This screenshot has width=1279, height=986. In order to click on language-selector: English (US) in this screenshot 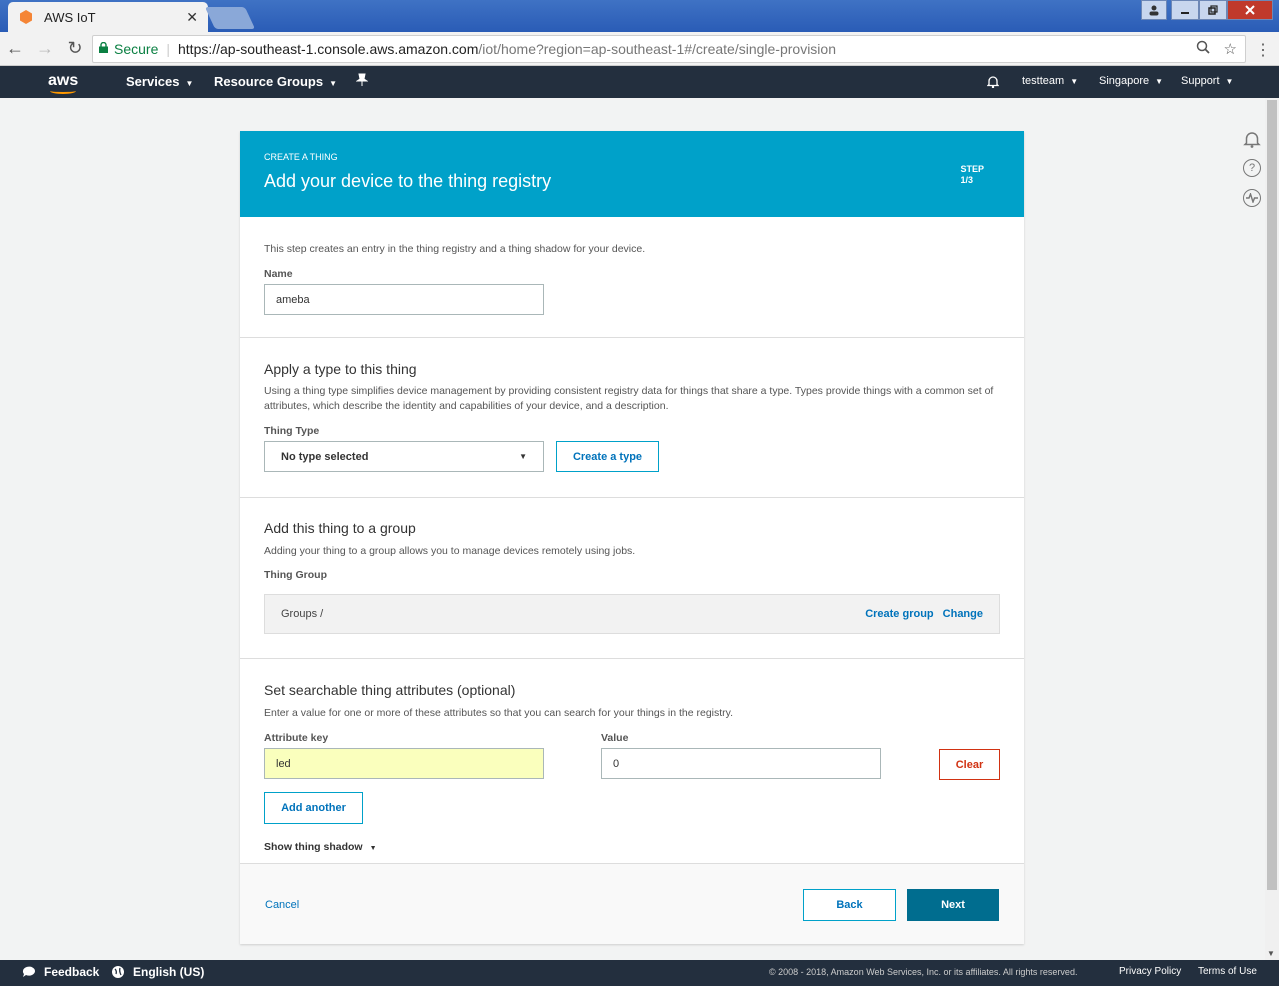, I will do `click(157, 972)`.